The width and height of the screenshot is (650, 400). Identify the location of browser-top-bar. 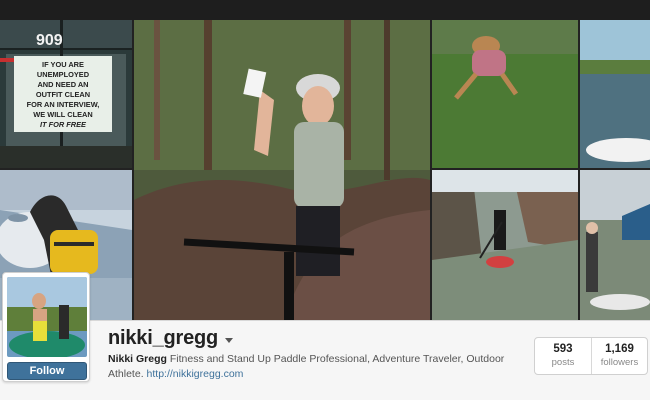
(325, 10).